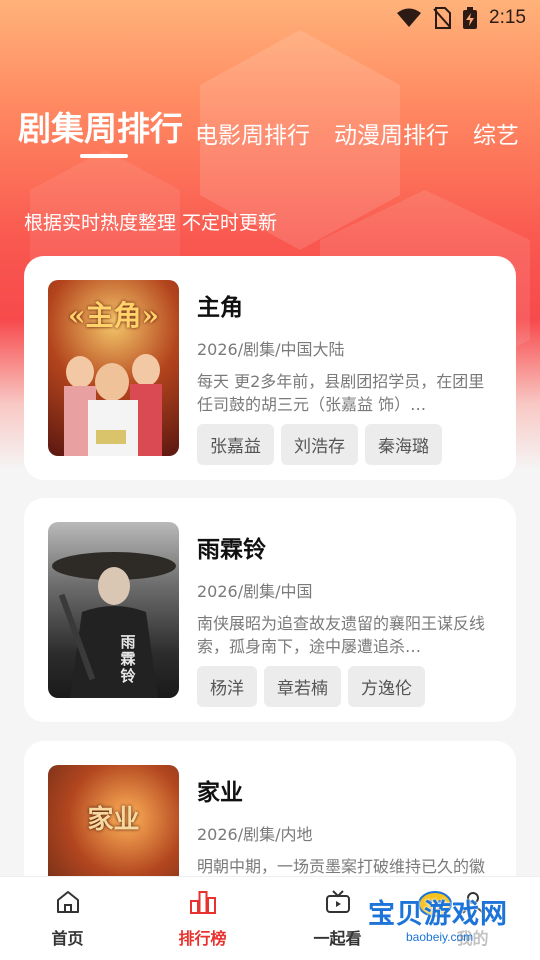  Describe the element at coordinates (409, 18) in the screenshot. I see `wifi-icon` at that location.